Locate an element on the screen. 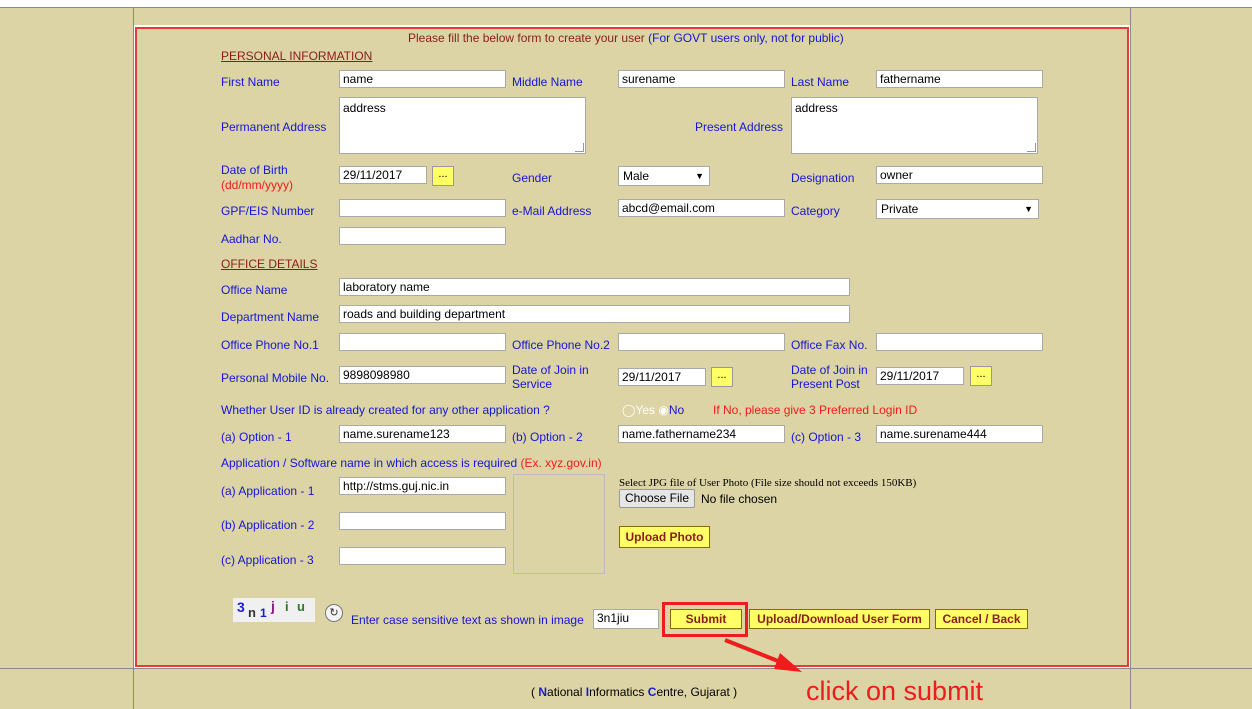 The image size is (1252, 709). left-column-line is located at coordinates (133, 358).